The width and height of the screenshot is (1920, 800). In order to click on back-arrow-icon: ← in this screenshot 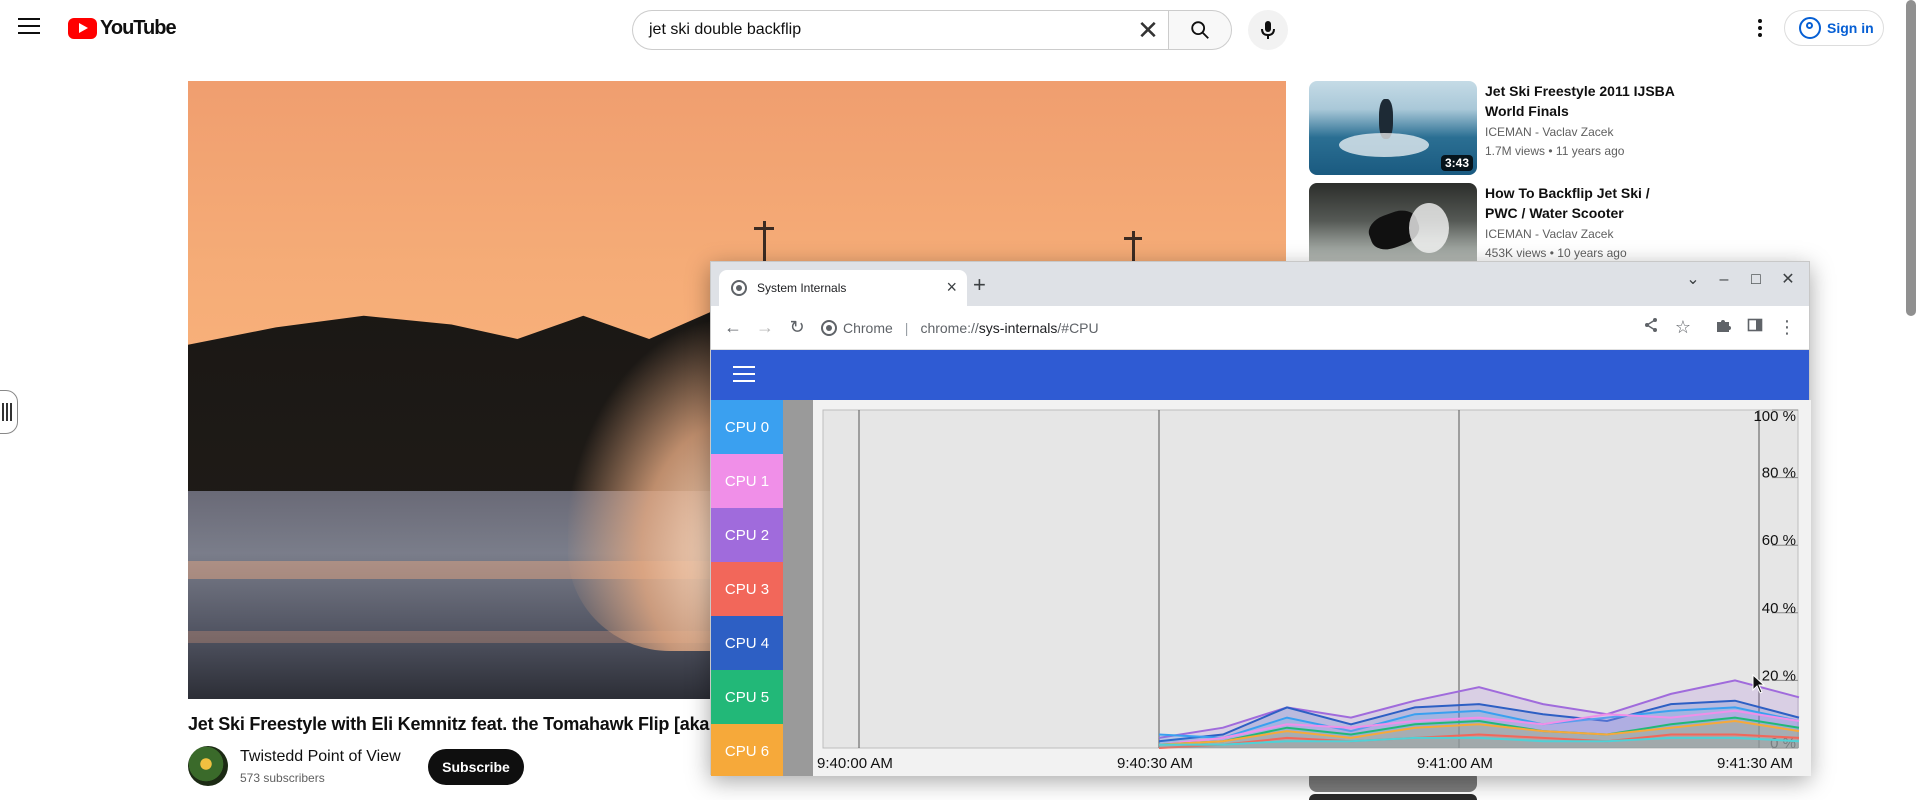, I will do `click(733, 327)`.